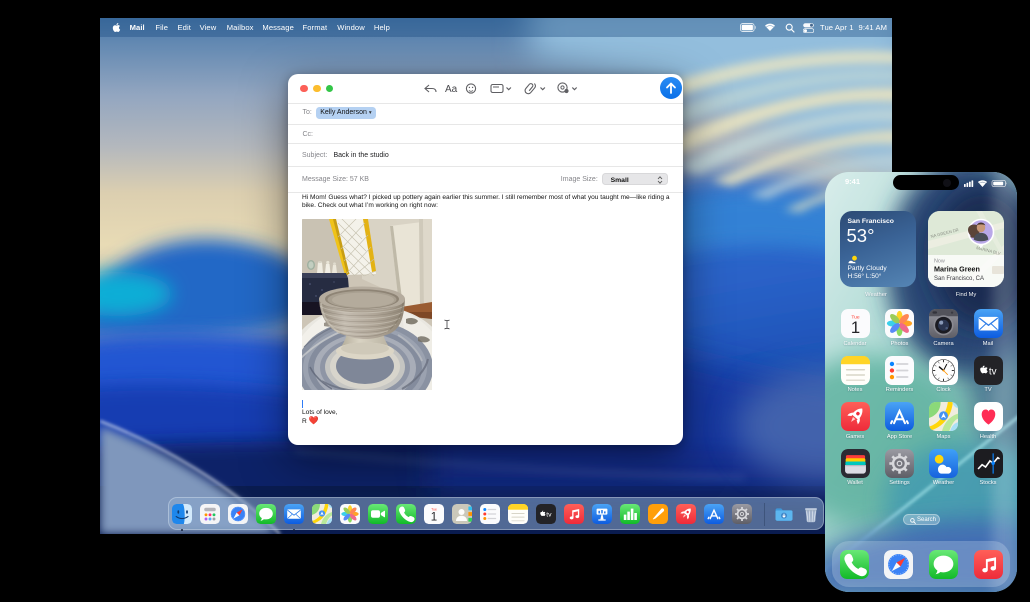  I want to click on svg-text: San Francisco, CA, so click(959, 279).